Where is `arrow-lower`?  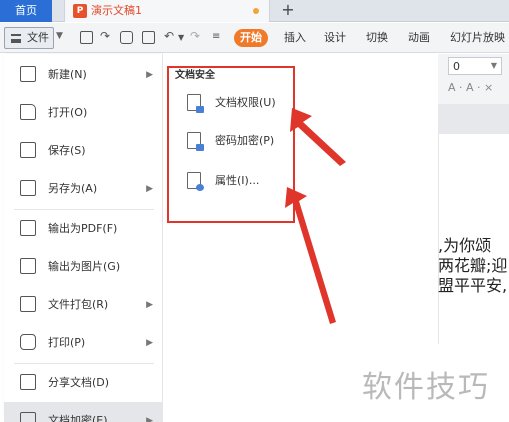
arrow-lower is located at coordinates (310, 255).